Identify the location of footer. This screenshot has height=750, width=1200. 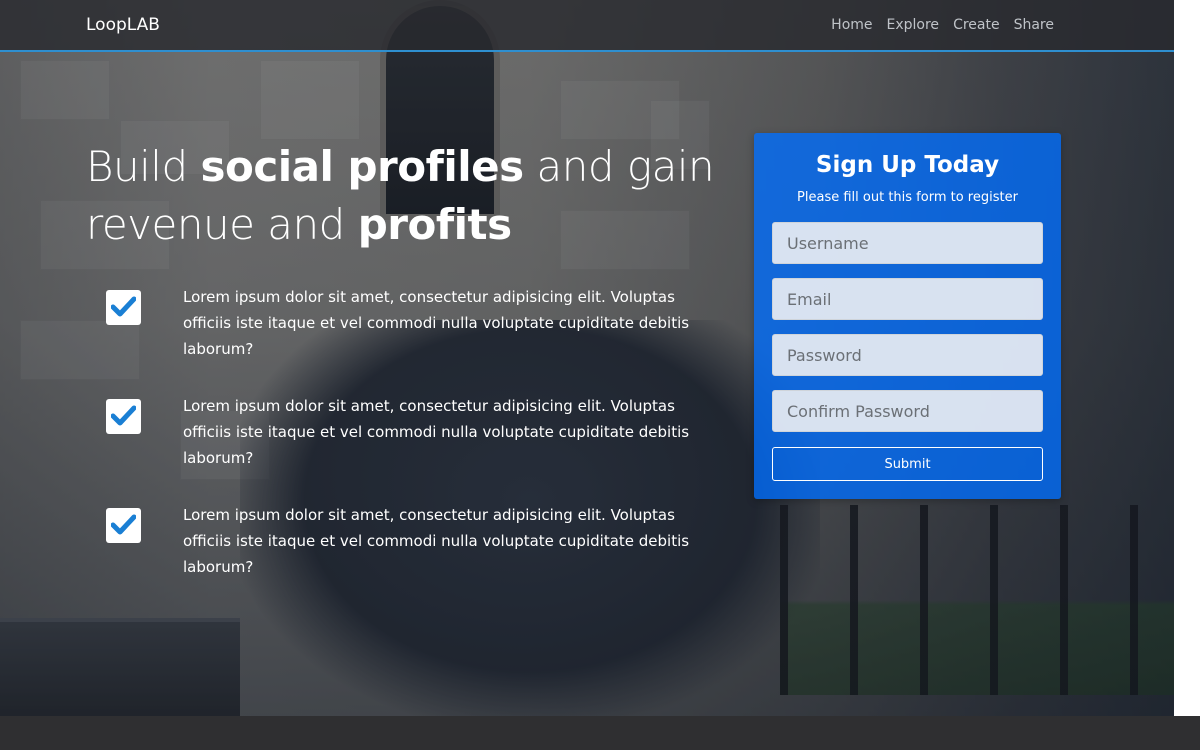
(600, 733).